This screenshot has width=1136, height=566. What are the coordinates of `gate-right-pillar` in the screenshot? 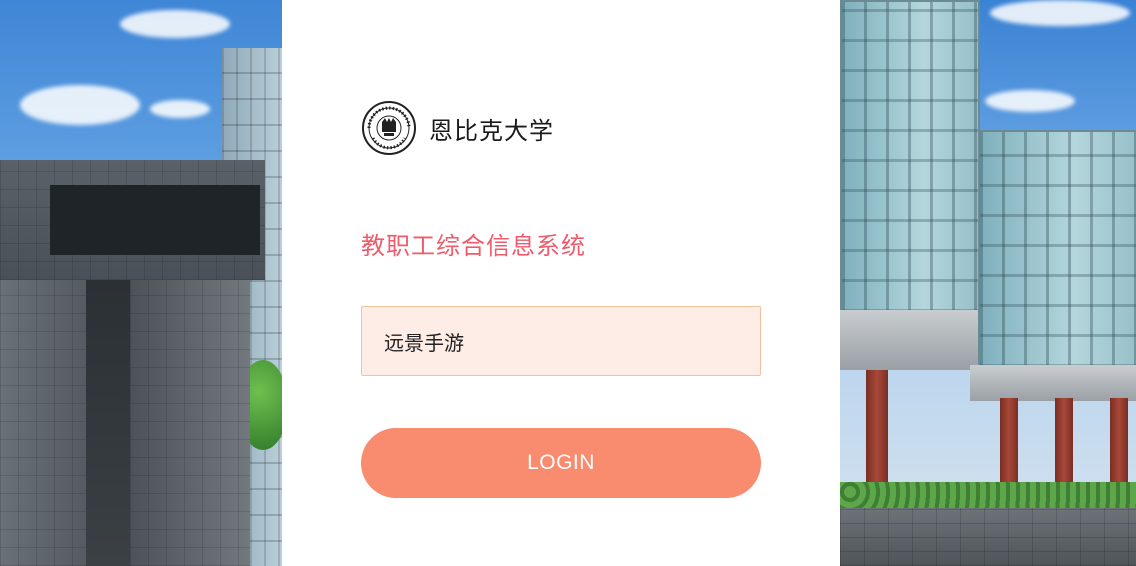 It's located at (190, 423).